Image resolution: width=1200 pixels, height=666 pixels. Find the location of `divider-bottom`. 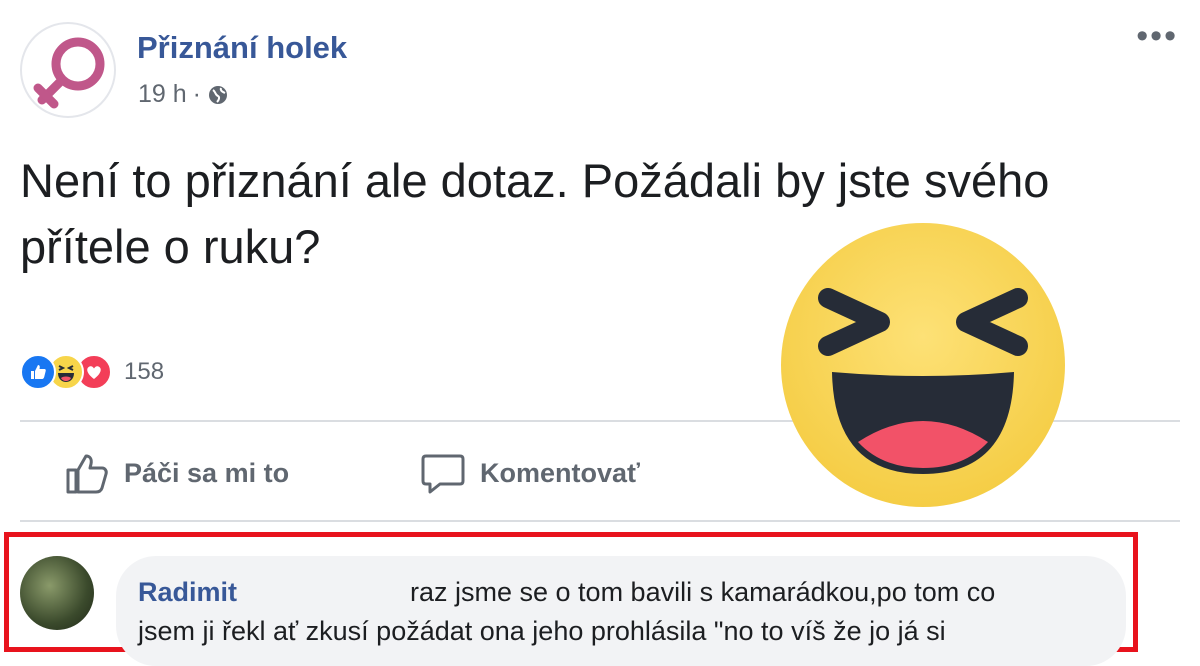

divider-bottom is located at coordinates (600, 521).